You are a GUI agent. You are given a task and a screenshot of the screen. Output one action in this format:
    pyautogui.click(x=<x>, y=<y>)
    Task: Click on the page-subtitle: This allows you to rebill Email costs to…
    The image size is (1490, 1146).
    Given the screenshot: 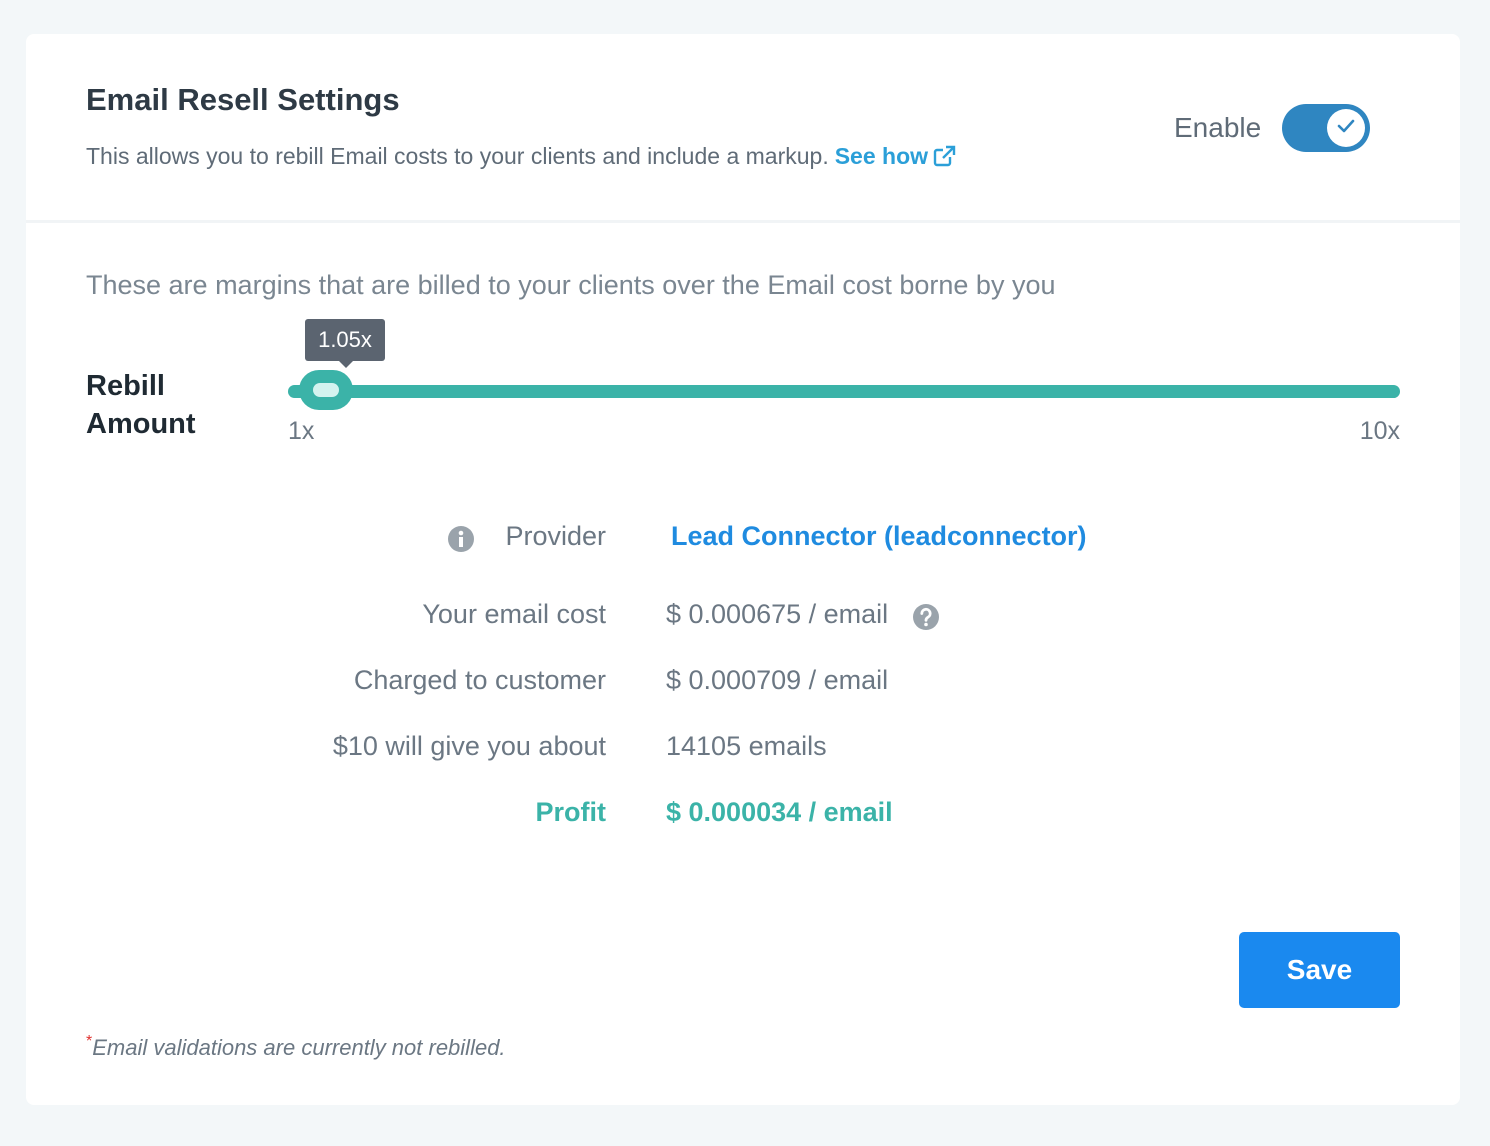 What is the action you would take?
    pyautogui.click(x=521, y=158)
    